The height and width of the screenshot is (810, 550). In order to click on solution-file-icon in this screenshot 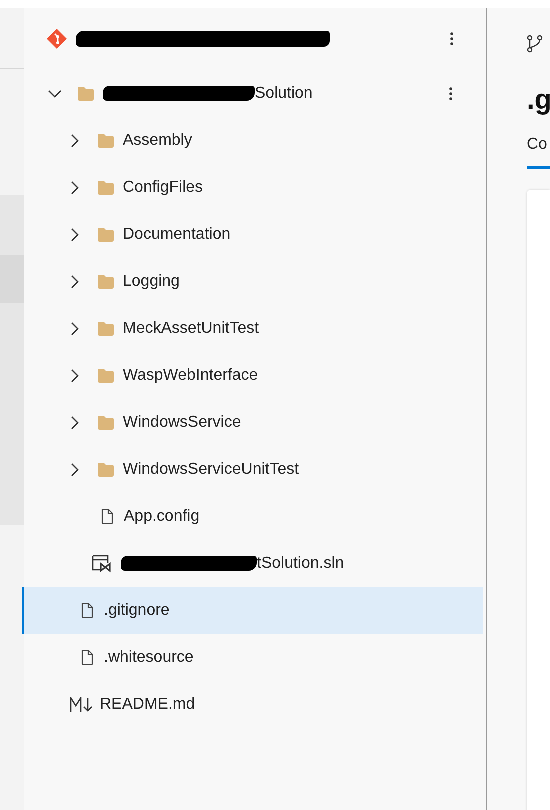, I will do `click(102, 563)`.